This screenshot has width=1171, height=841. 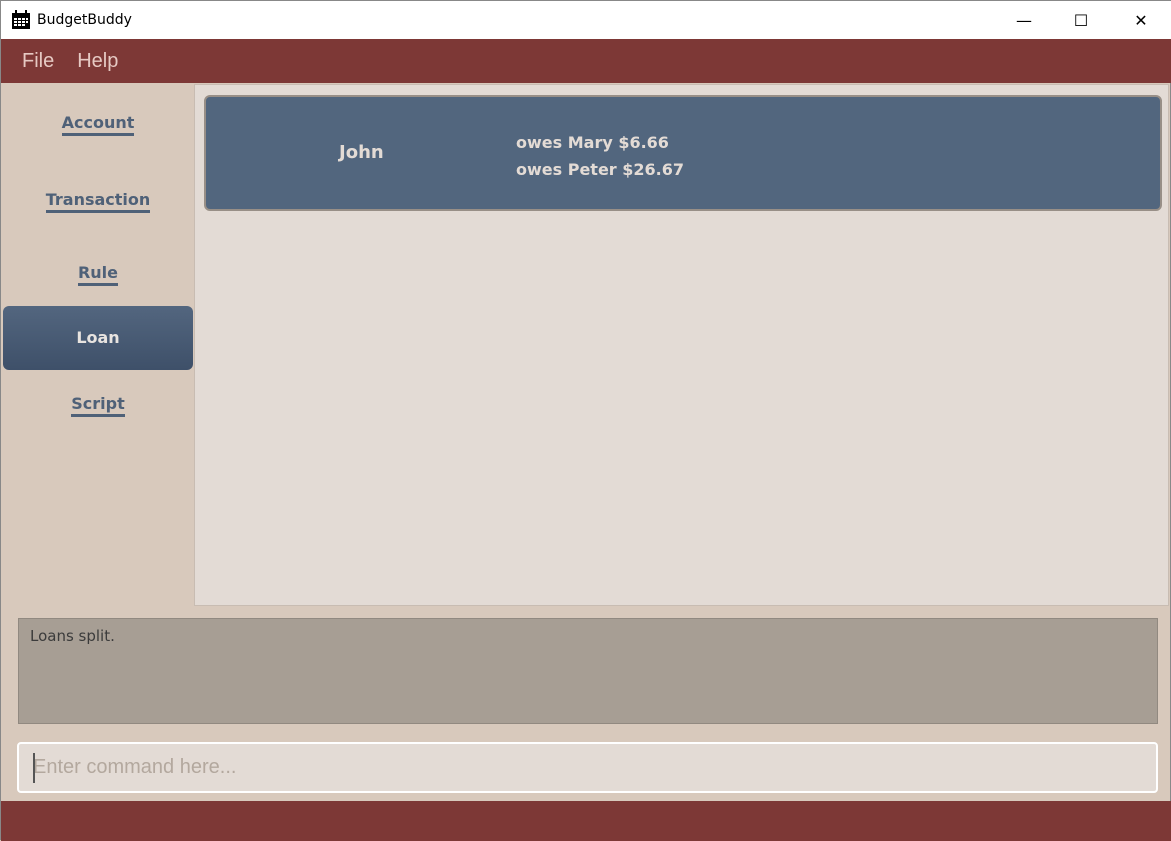 I want to click on sidebar-item-script: Script, so click(x=98, y=405).